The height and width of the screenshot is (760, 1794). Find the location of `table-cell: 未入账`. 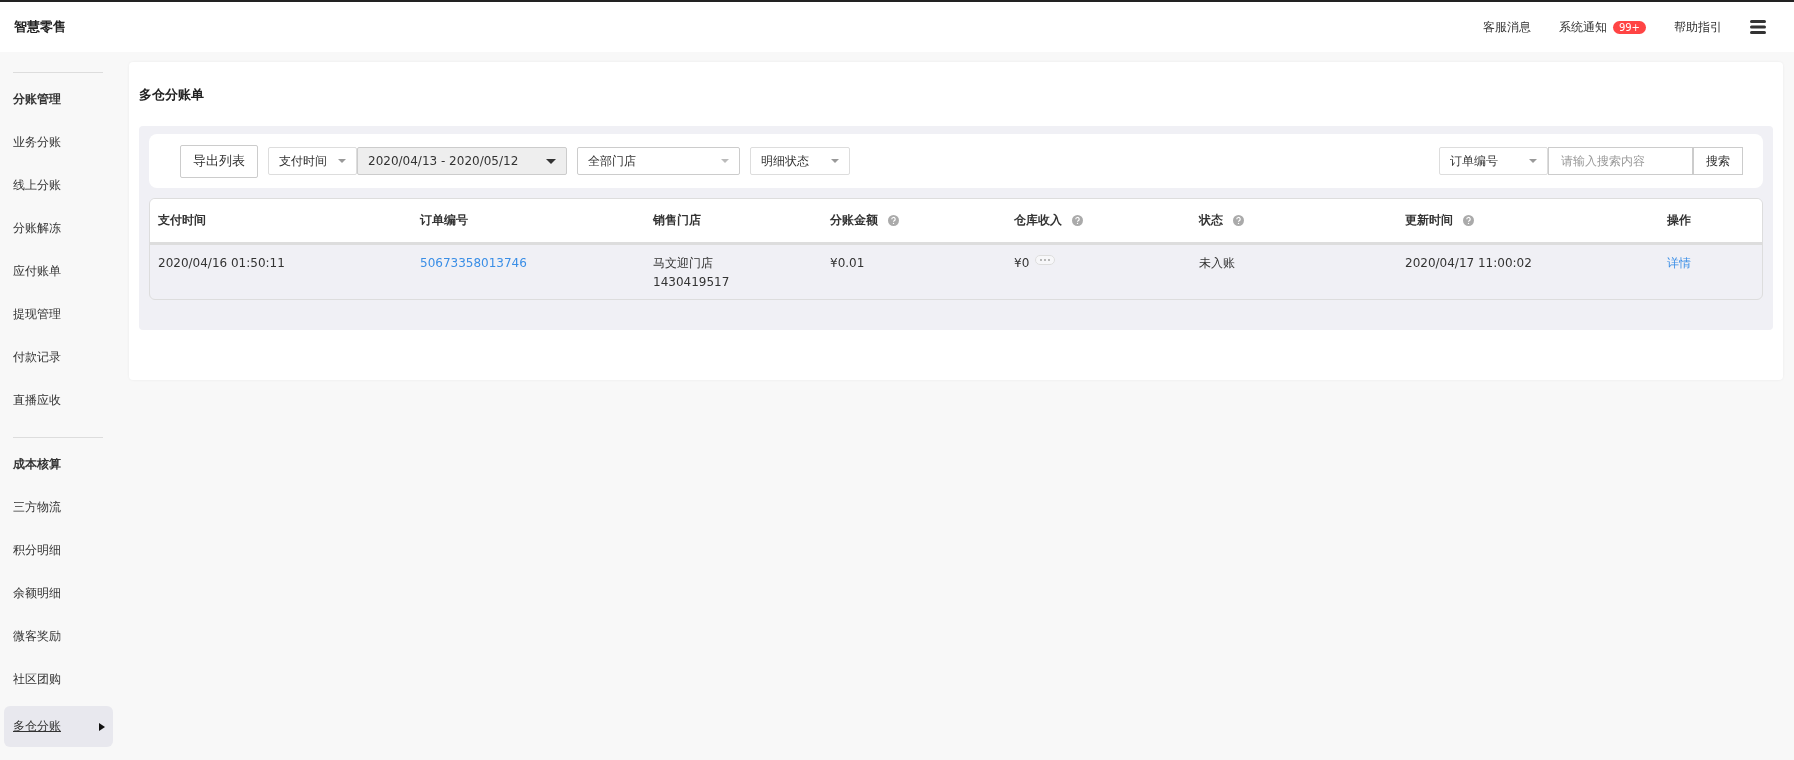

table-cell: 未入账 is located at coordinates (1217, 263).